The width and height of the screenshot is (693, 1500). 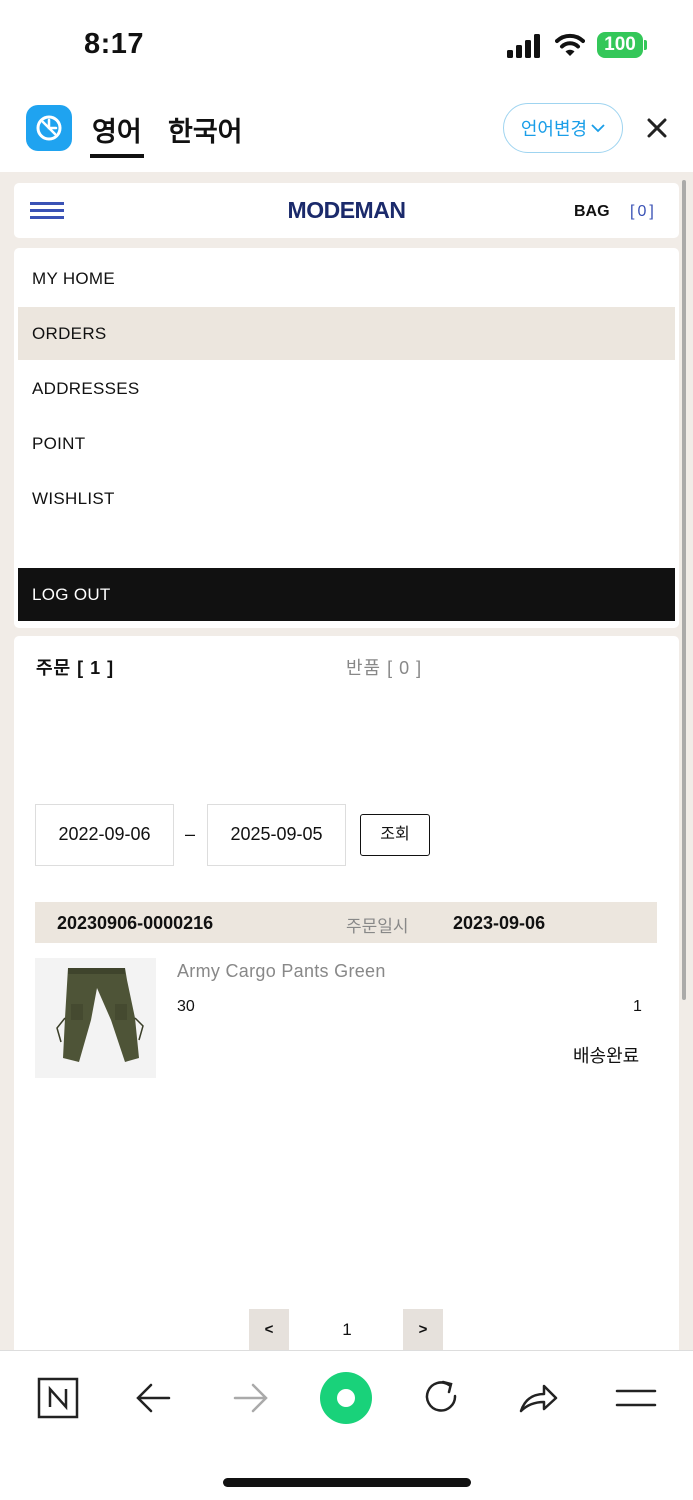 What do you see at coordinates (117, 129) in the screenshot?
I see `tab-source-language: 영어` at bounding box center [117, 129].